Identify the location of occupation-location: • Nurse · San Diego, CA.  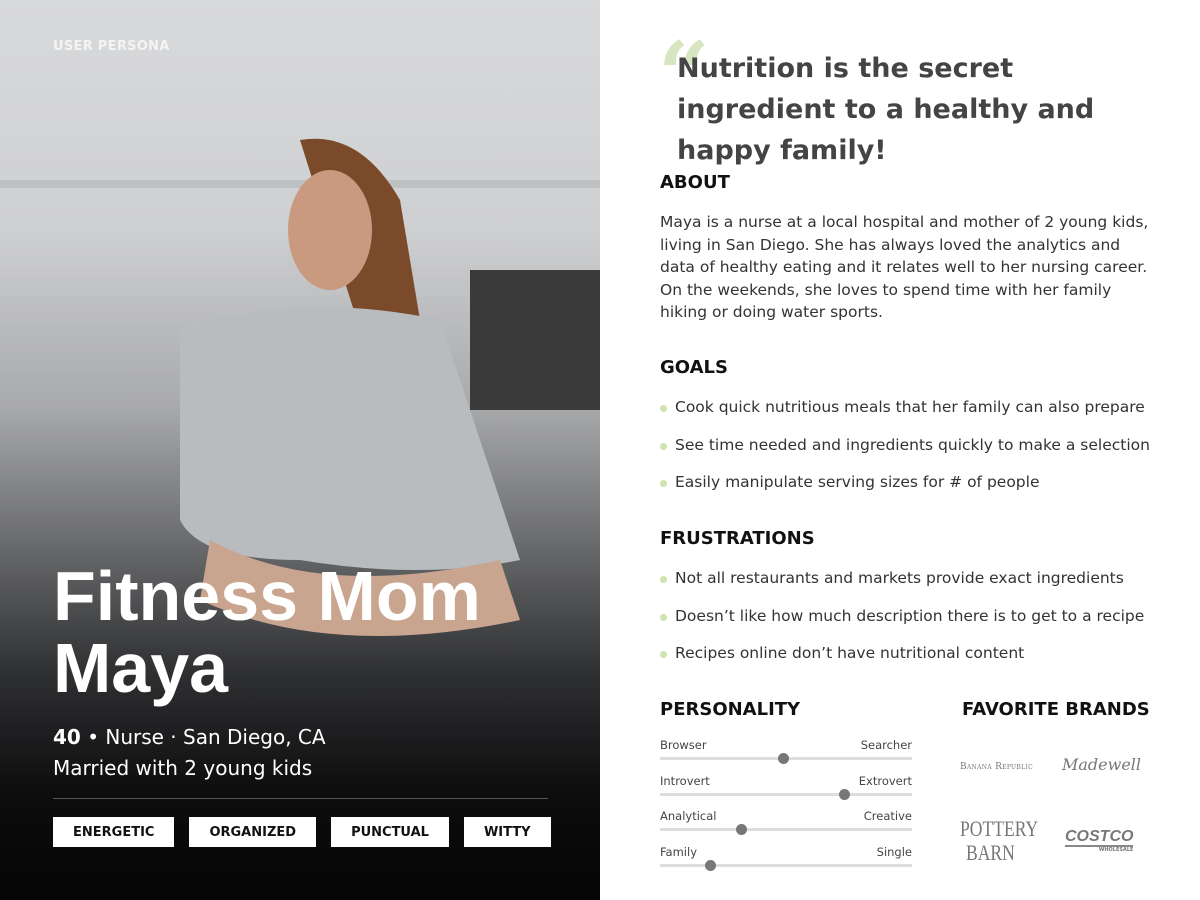
(203, 737).